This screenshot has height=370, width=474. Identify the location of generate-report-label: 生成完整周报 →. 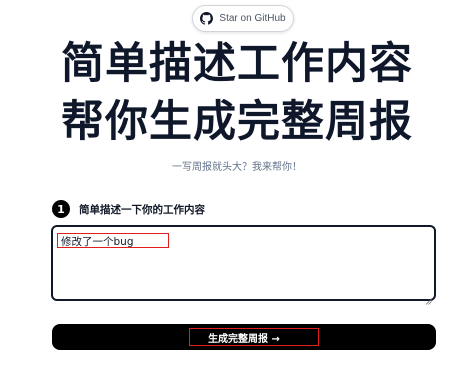
(244, 339).